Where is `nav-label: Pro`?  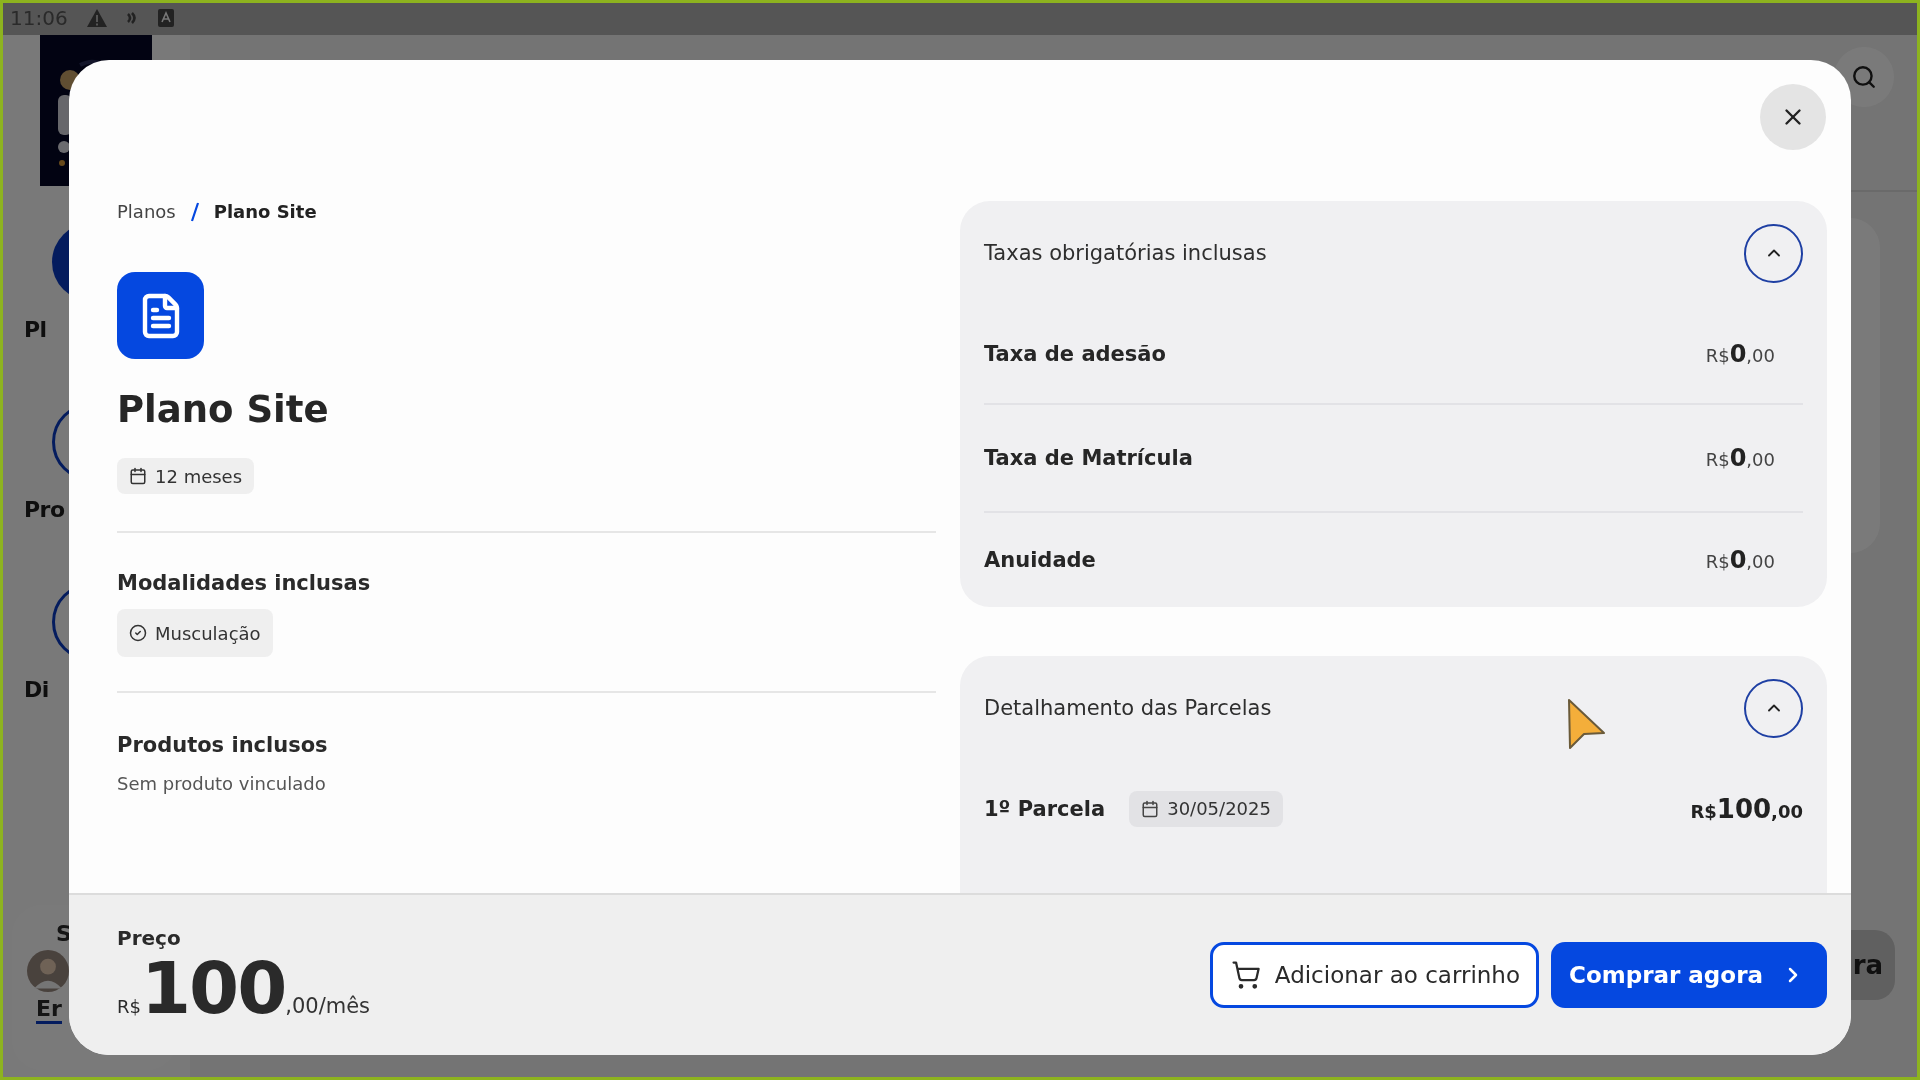
nav-label: Pro is located at coordinates (44, 509).